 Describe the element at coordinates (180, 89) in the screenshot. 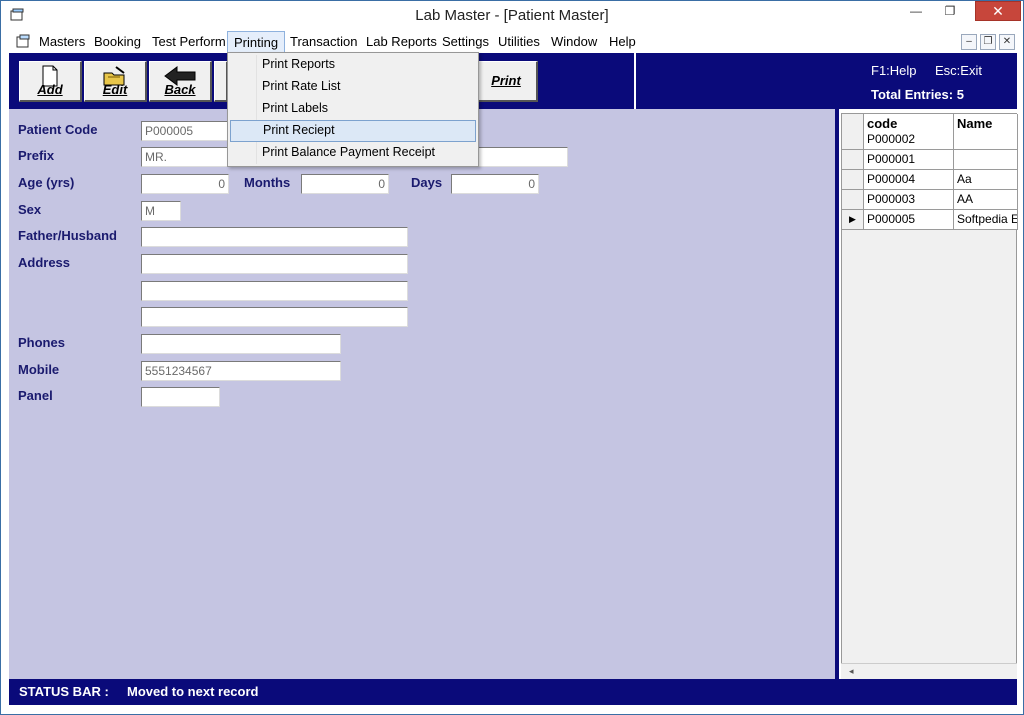

I see `back-button-label: Back` at that location.